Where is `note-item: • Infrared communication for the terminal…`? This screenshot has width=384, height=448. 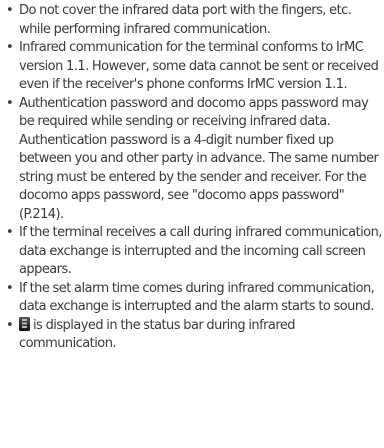
note-item: • Infrared communication for the terminal… is located at coordinates (194, 67).